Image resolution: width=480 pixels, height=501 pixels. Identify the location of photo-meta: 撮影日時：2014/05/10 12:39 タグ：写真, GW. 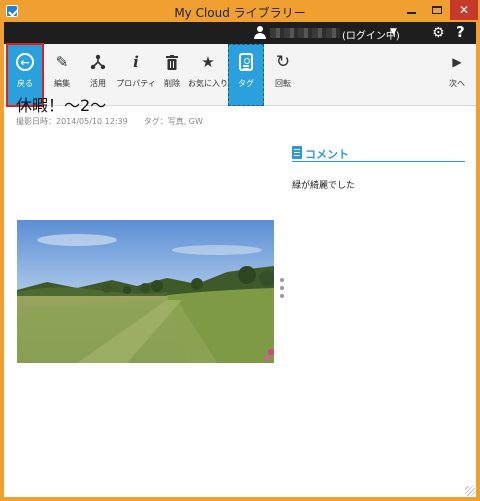
(109, 121).